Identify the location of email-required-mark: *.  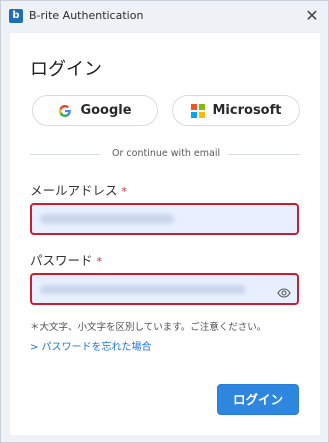
(124, 191).